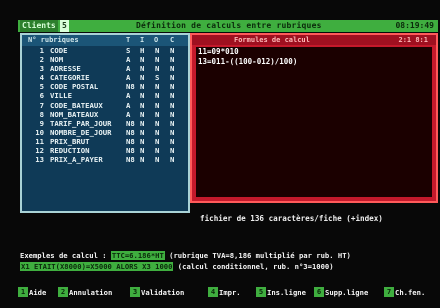  I want to click on fkey-aide: 1 Aide, so click(32, 293).